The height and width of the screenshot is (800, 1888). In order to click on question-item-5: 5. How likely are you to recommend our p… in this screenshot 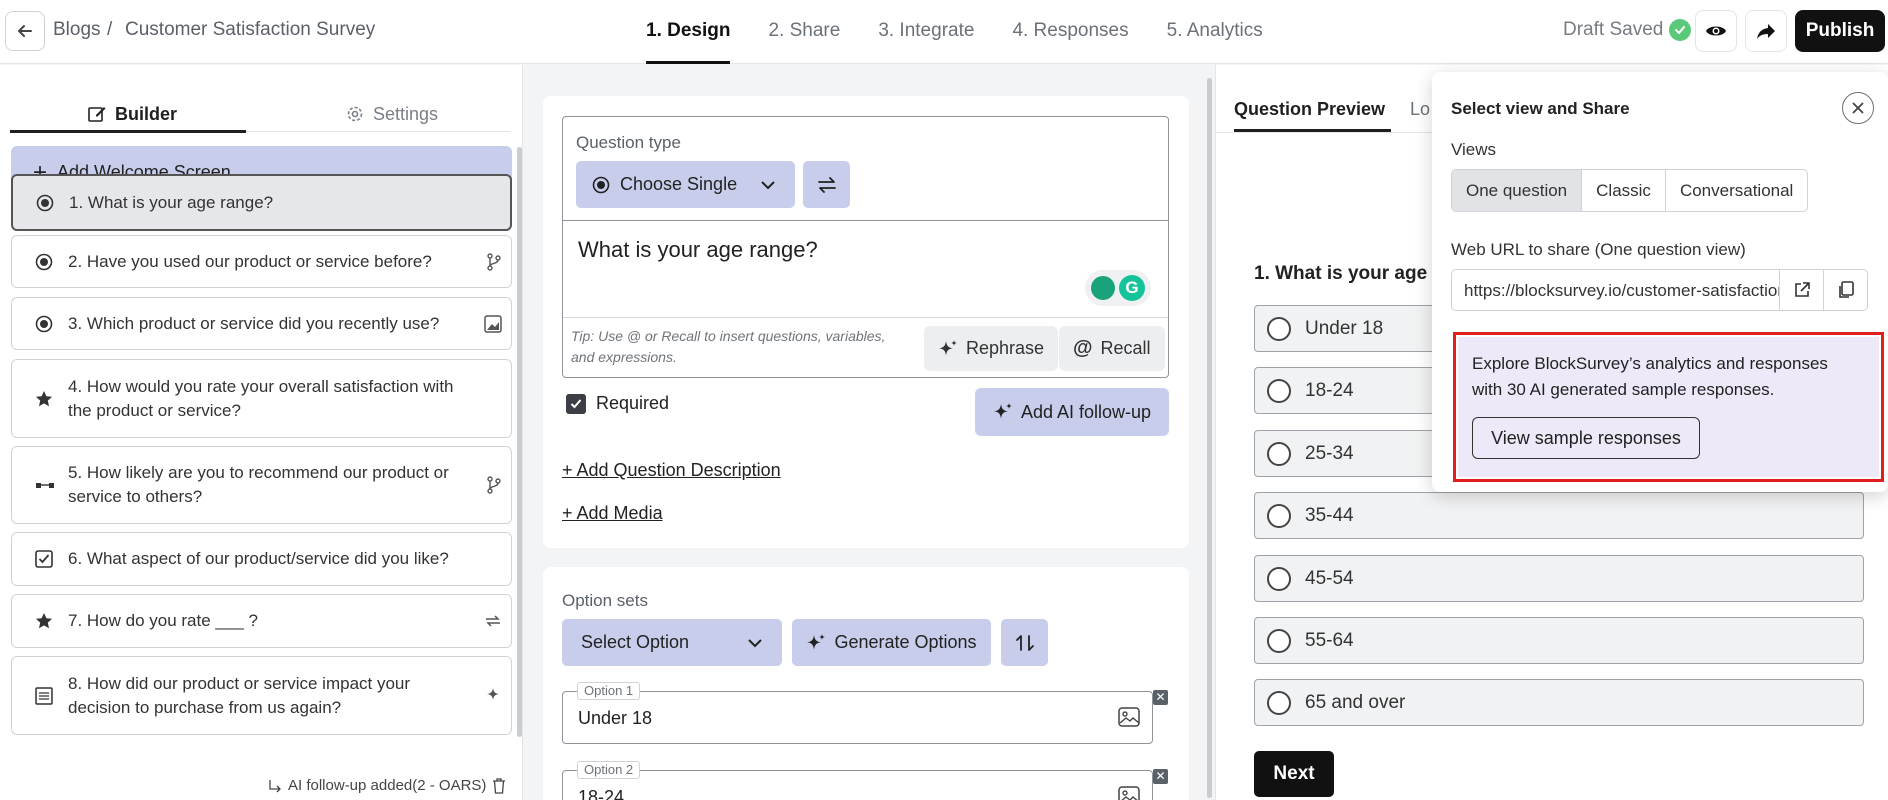, I will do `click(261, 485)`.